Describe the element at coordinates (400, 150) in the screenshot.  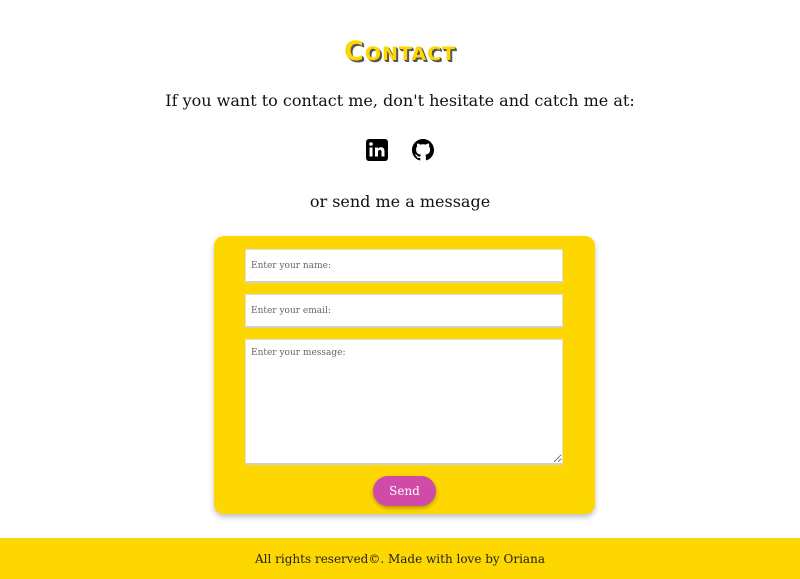
I see `social-links` at that location.